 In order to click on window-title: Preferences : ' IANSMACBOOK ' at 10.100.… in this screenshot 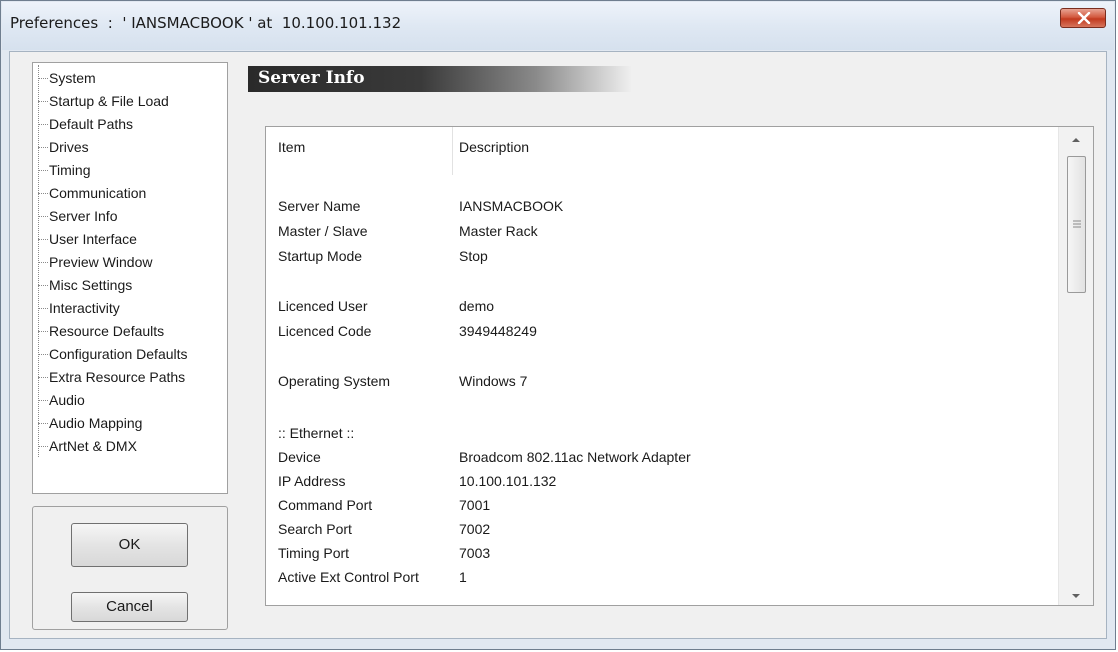, I will do `click(206, 23)`.